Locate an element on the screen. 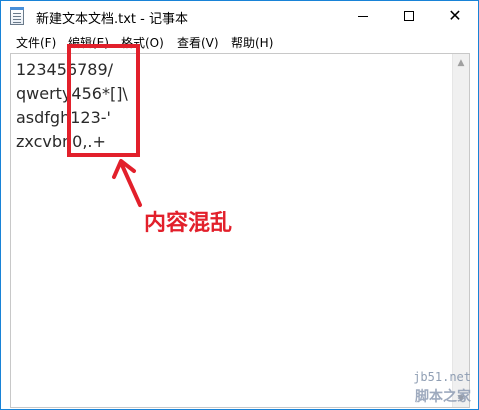 The image size is (479, 410). close-button: ✕ is located at coordinates (455, 16).